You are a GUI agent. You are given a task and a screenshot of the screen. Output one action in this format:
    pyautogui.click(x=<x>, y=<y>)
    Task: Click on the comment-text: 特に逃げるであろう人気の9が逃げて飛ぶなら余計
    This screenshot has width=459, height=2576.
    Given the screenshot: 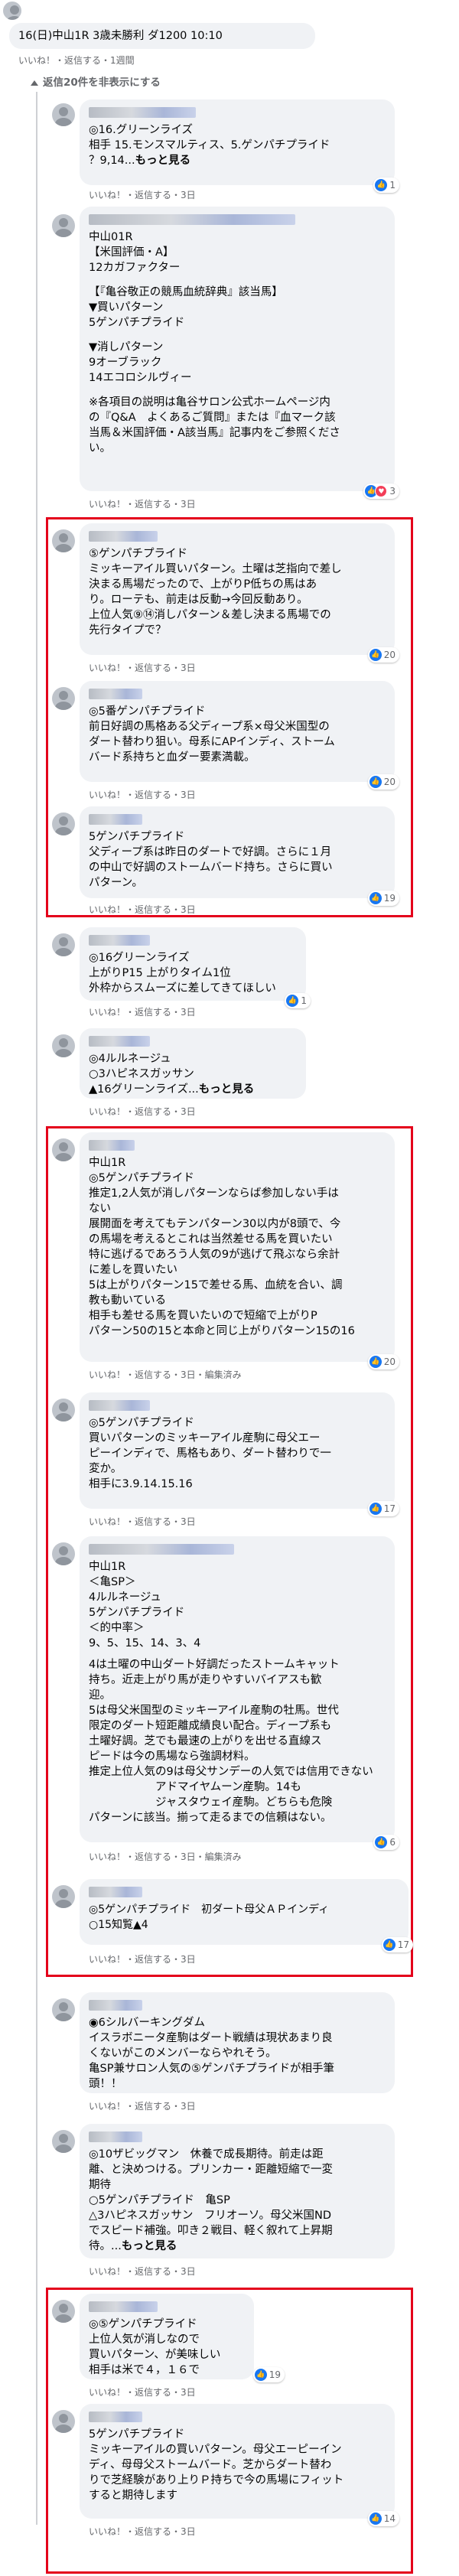 What is the action you would take?
    pyautogui.click(x=214, y=1255)
    